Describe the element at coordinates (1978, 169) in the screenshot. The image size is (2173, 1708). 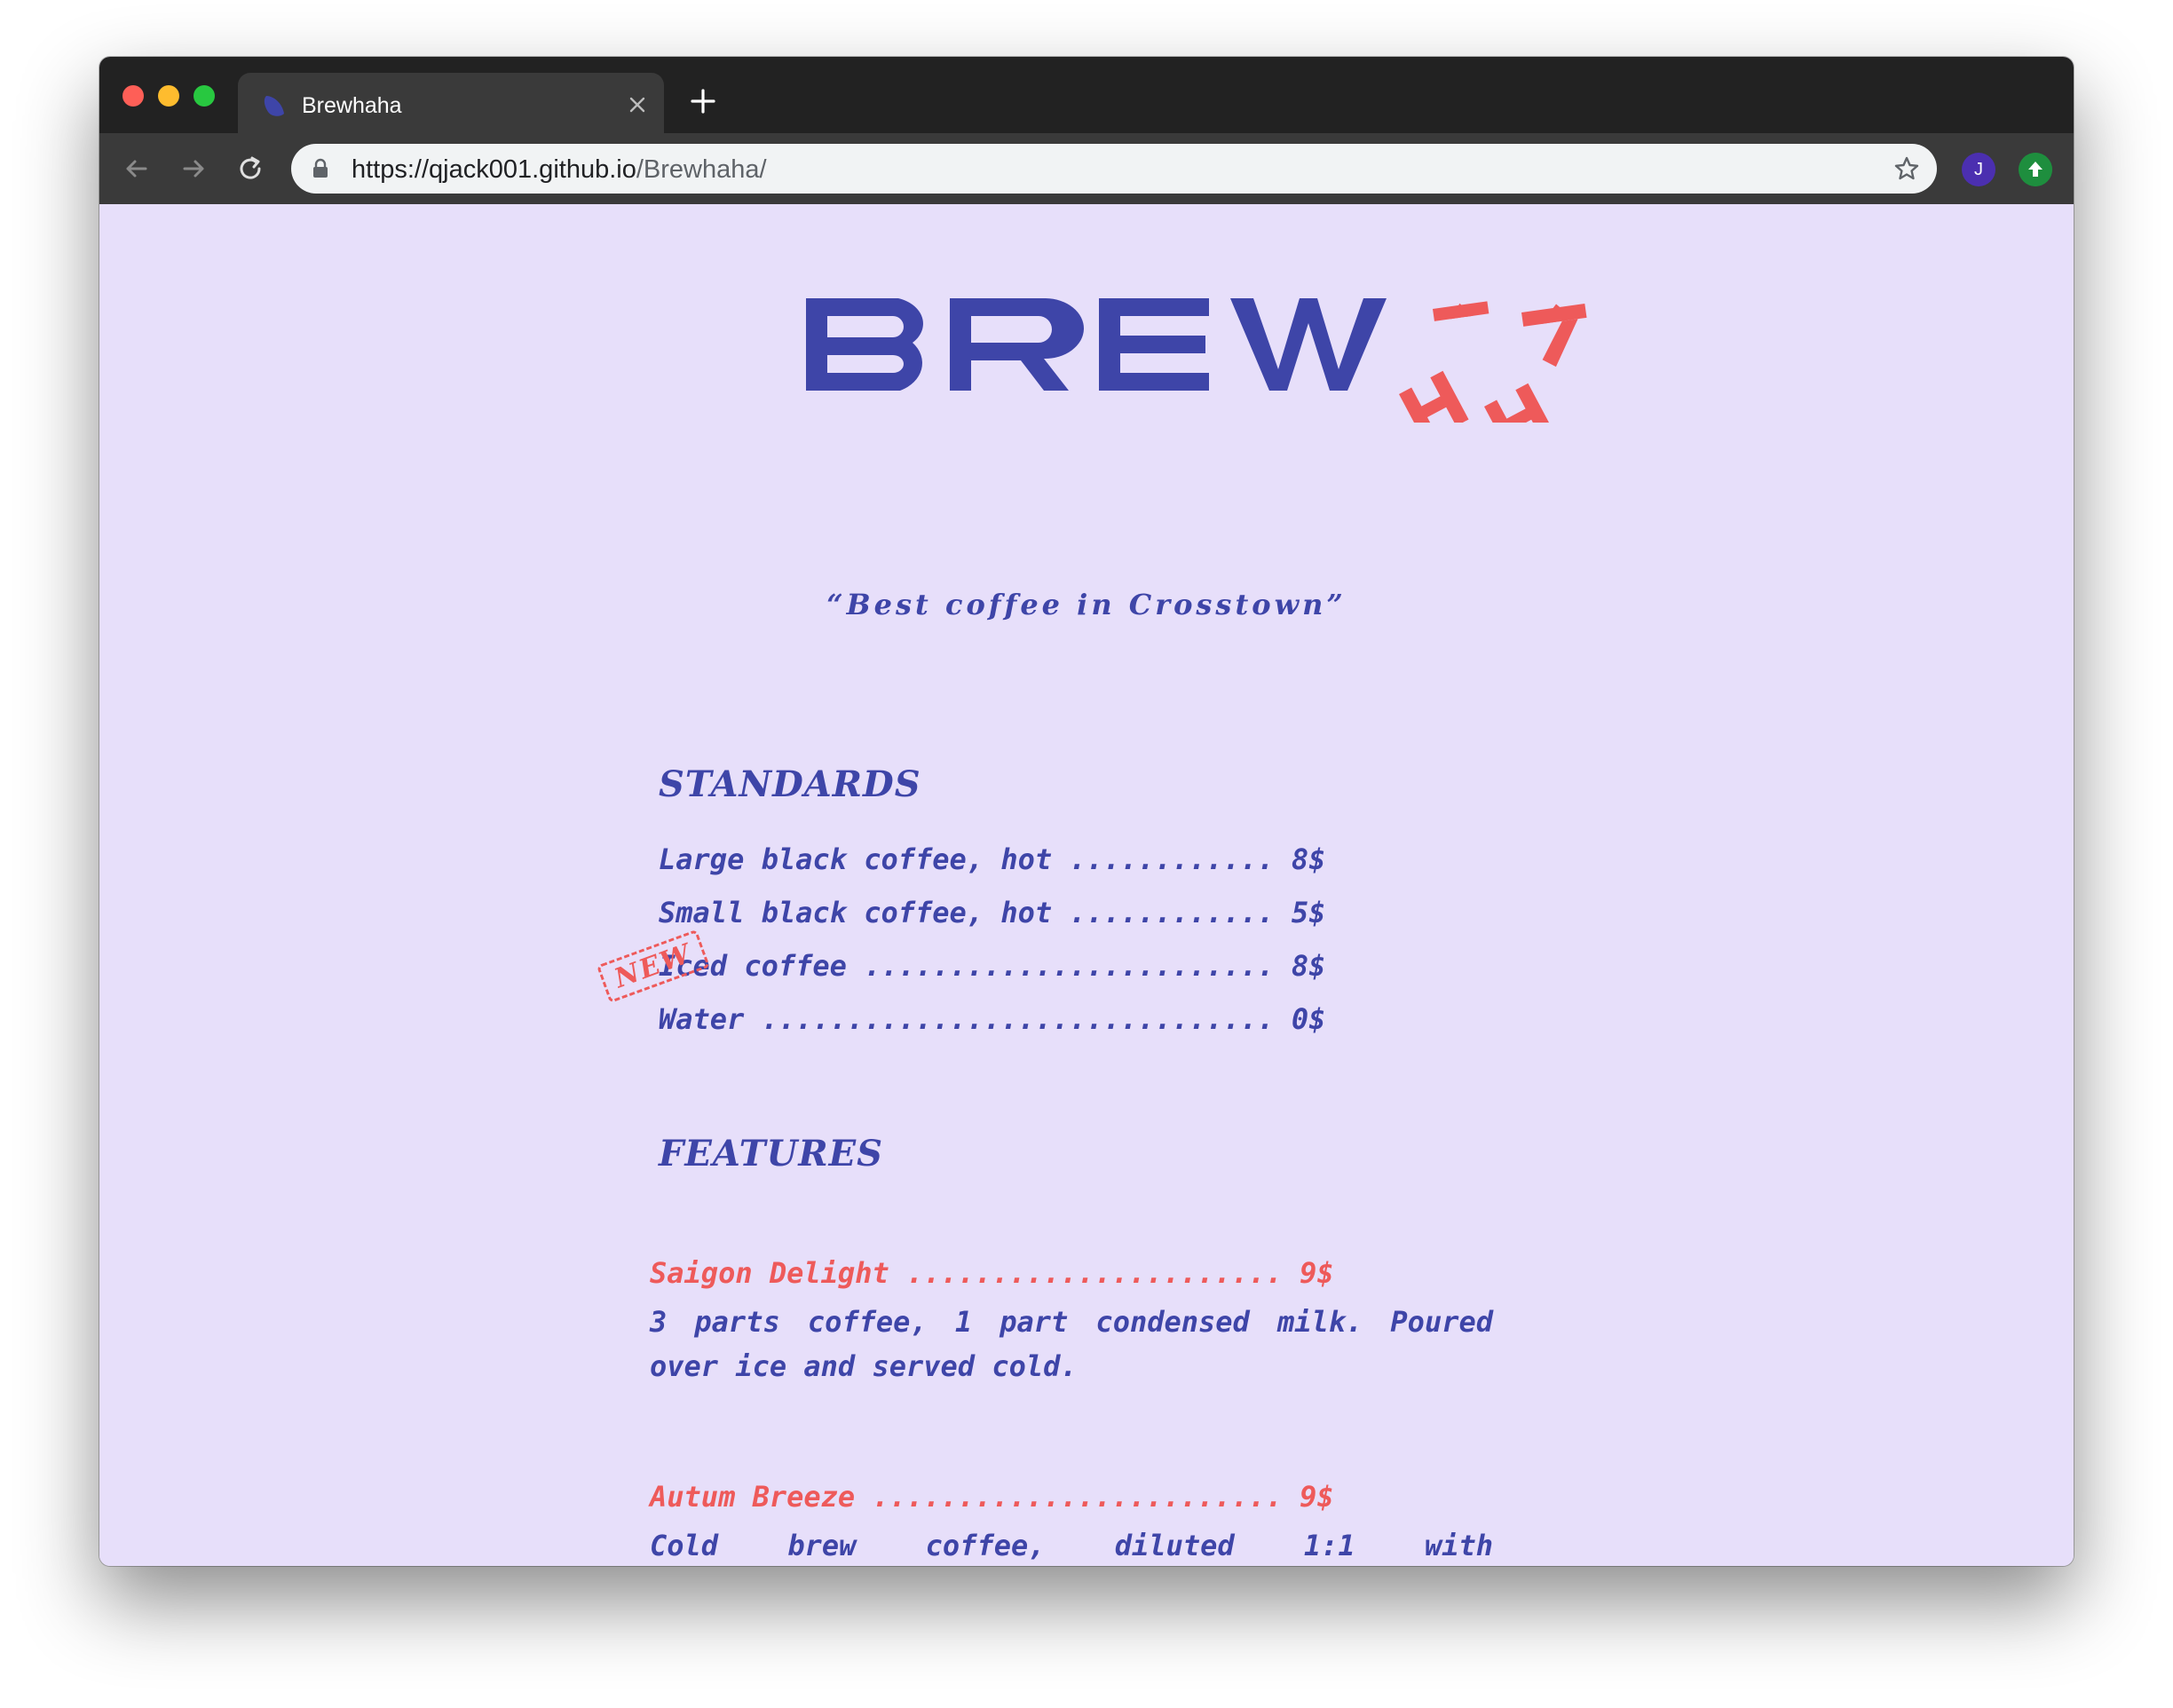
I see `profile-avatar: J` at that location.